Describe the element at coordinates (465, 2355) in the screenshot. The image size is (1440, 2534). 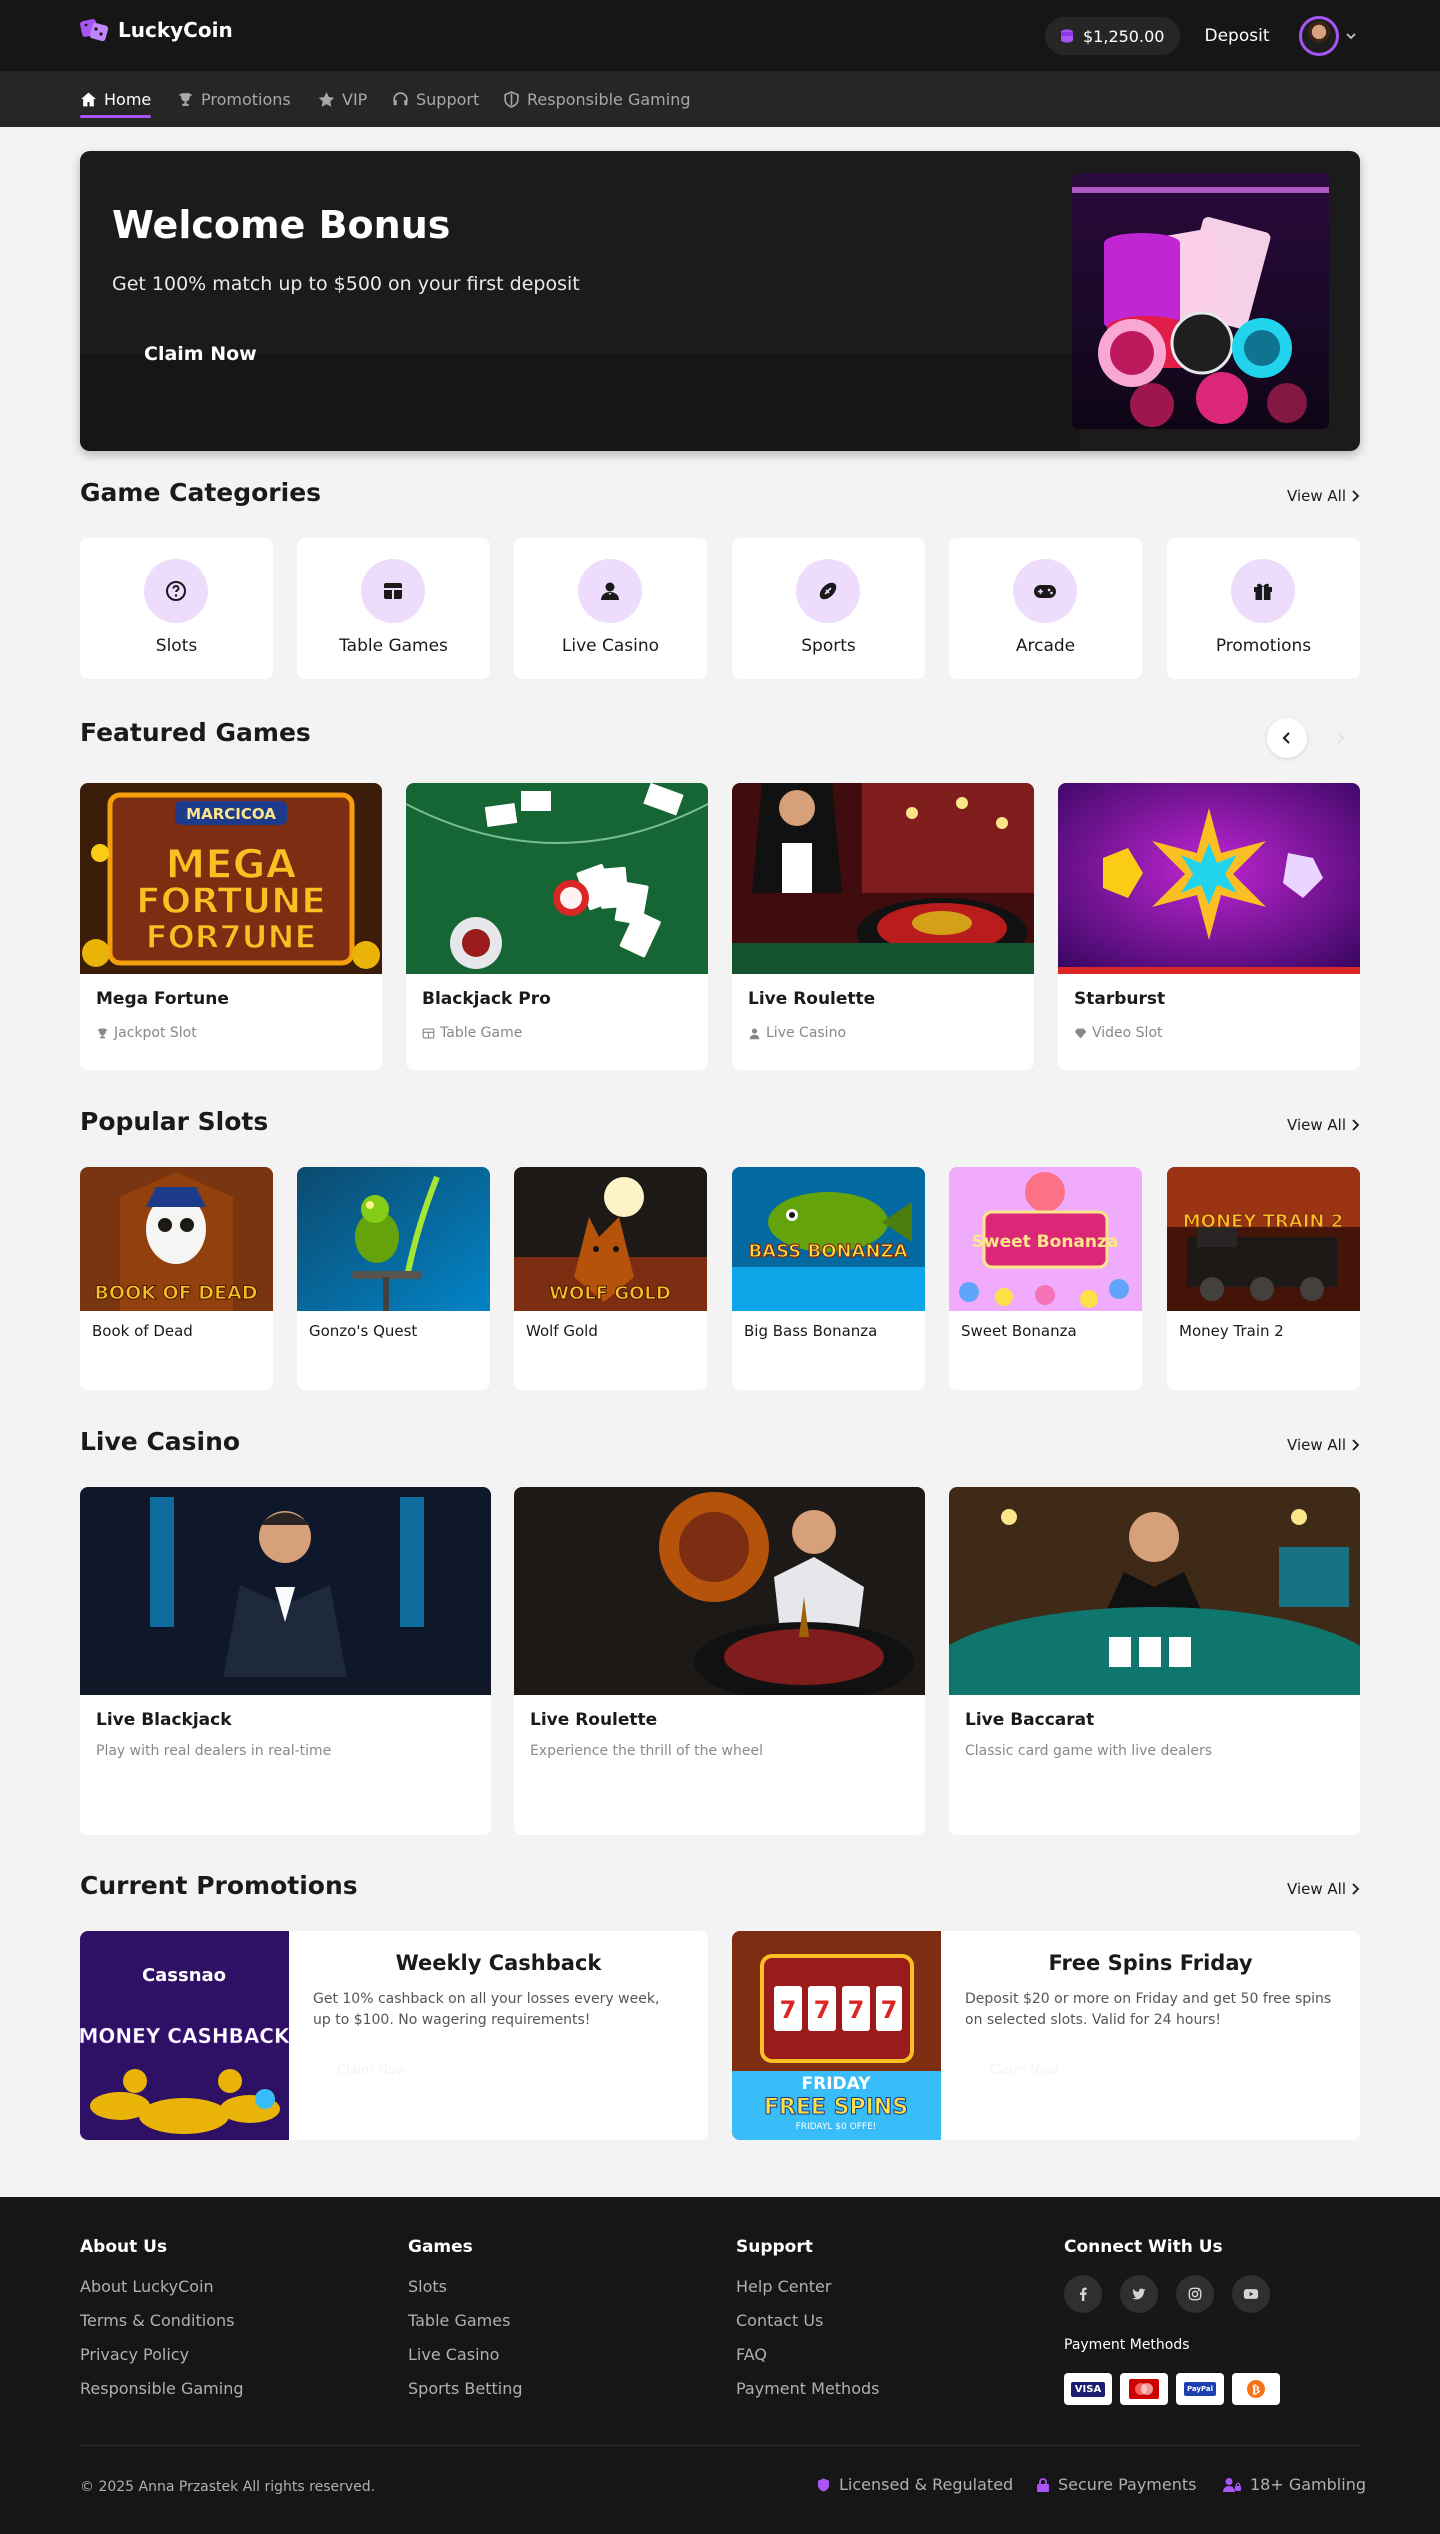
I see `footer-link-live-casino: Live Casino` at that location.